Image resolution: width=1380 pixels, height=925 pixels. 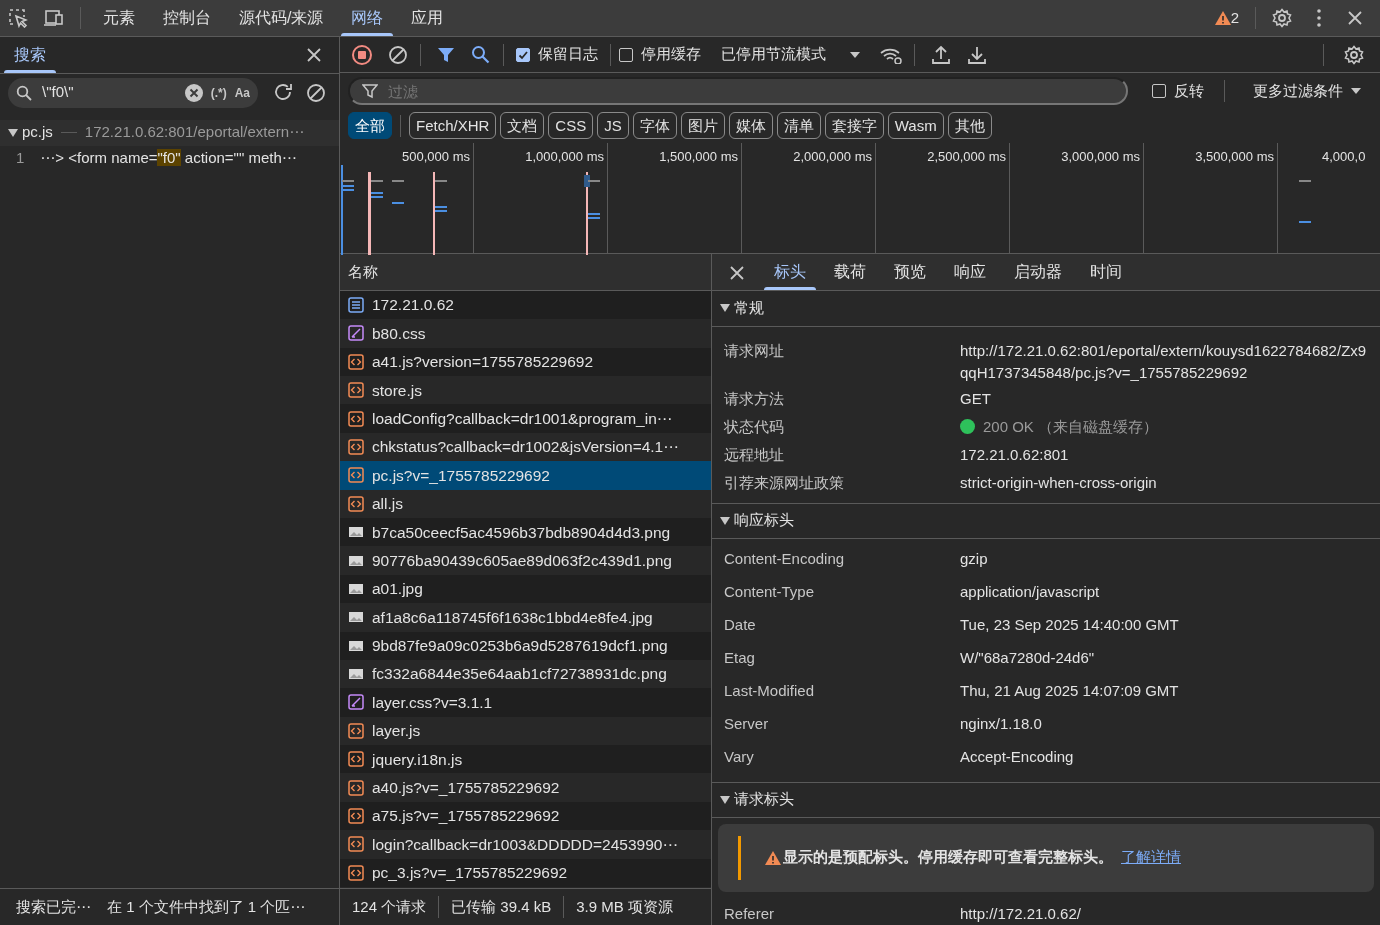 What do you see at coordinates (370, 126) in the screenshot?
I see `type-filter: 全部` at bounding box center [370, 126].